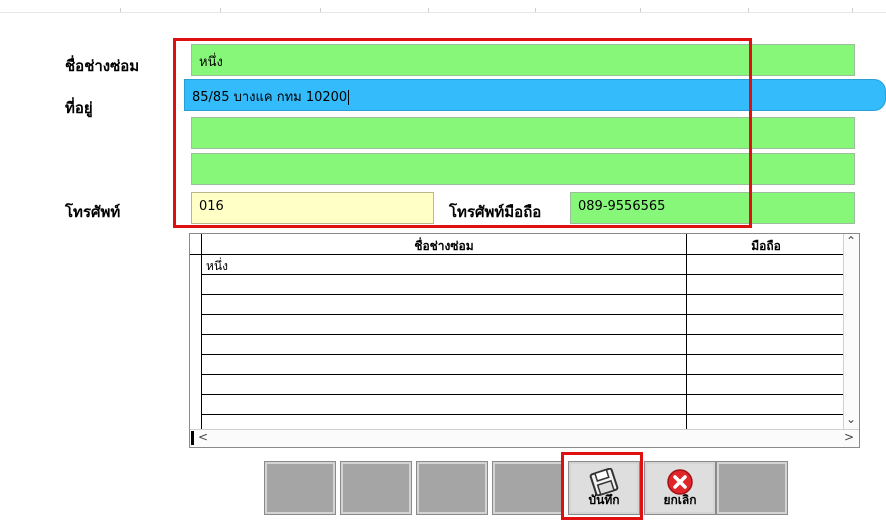 The height and width of the screenshot is (524, 886). I want to click on phone-label: โทรศัพท์, so click(93, 212).